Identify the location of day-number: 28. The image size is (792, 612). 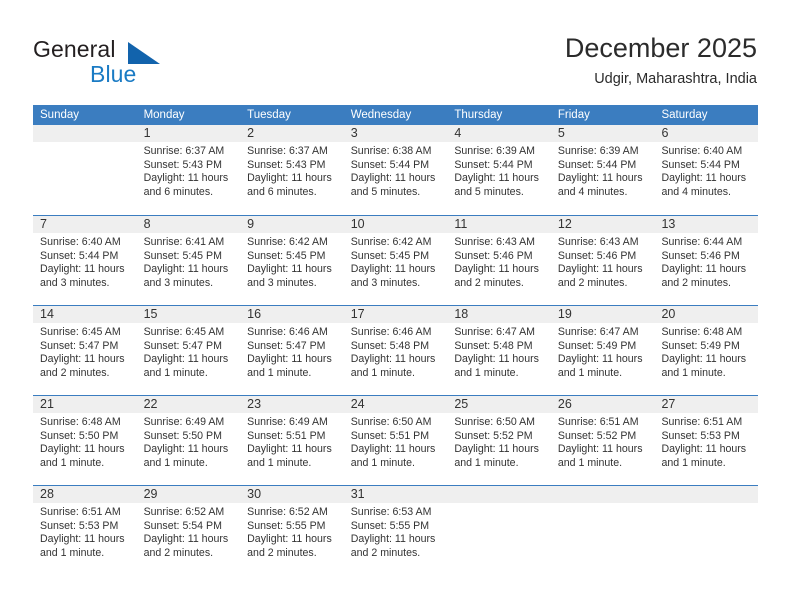
(85, 494).